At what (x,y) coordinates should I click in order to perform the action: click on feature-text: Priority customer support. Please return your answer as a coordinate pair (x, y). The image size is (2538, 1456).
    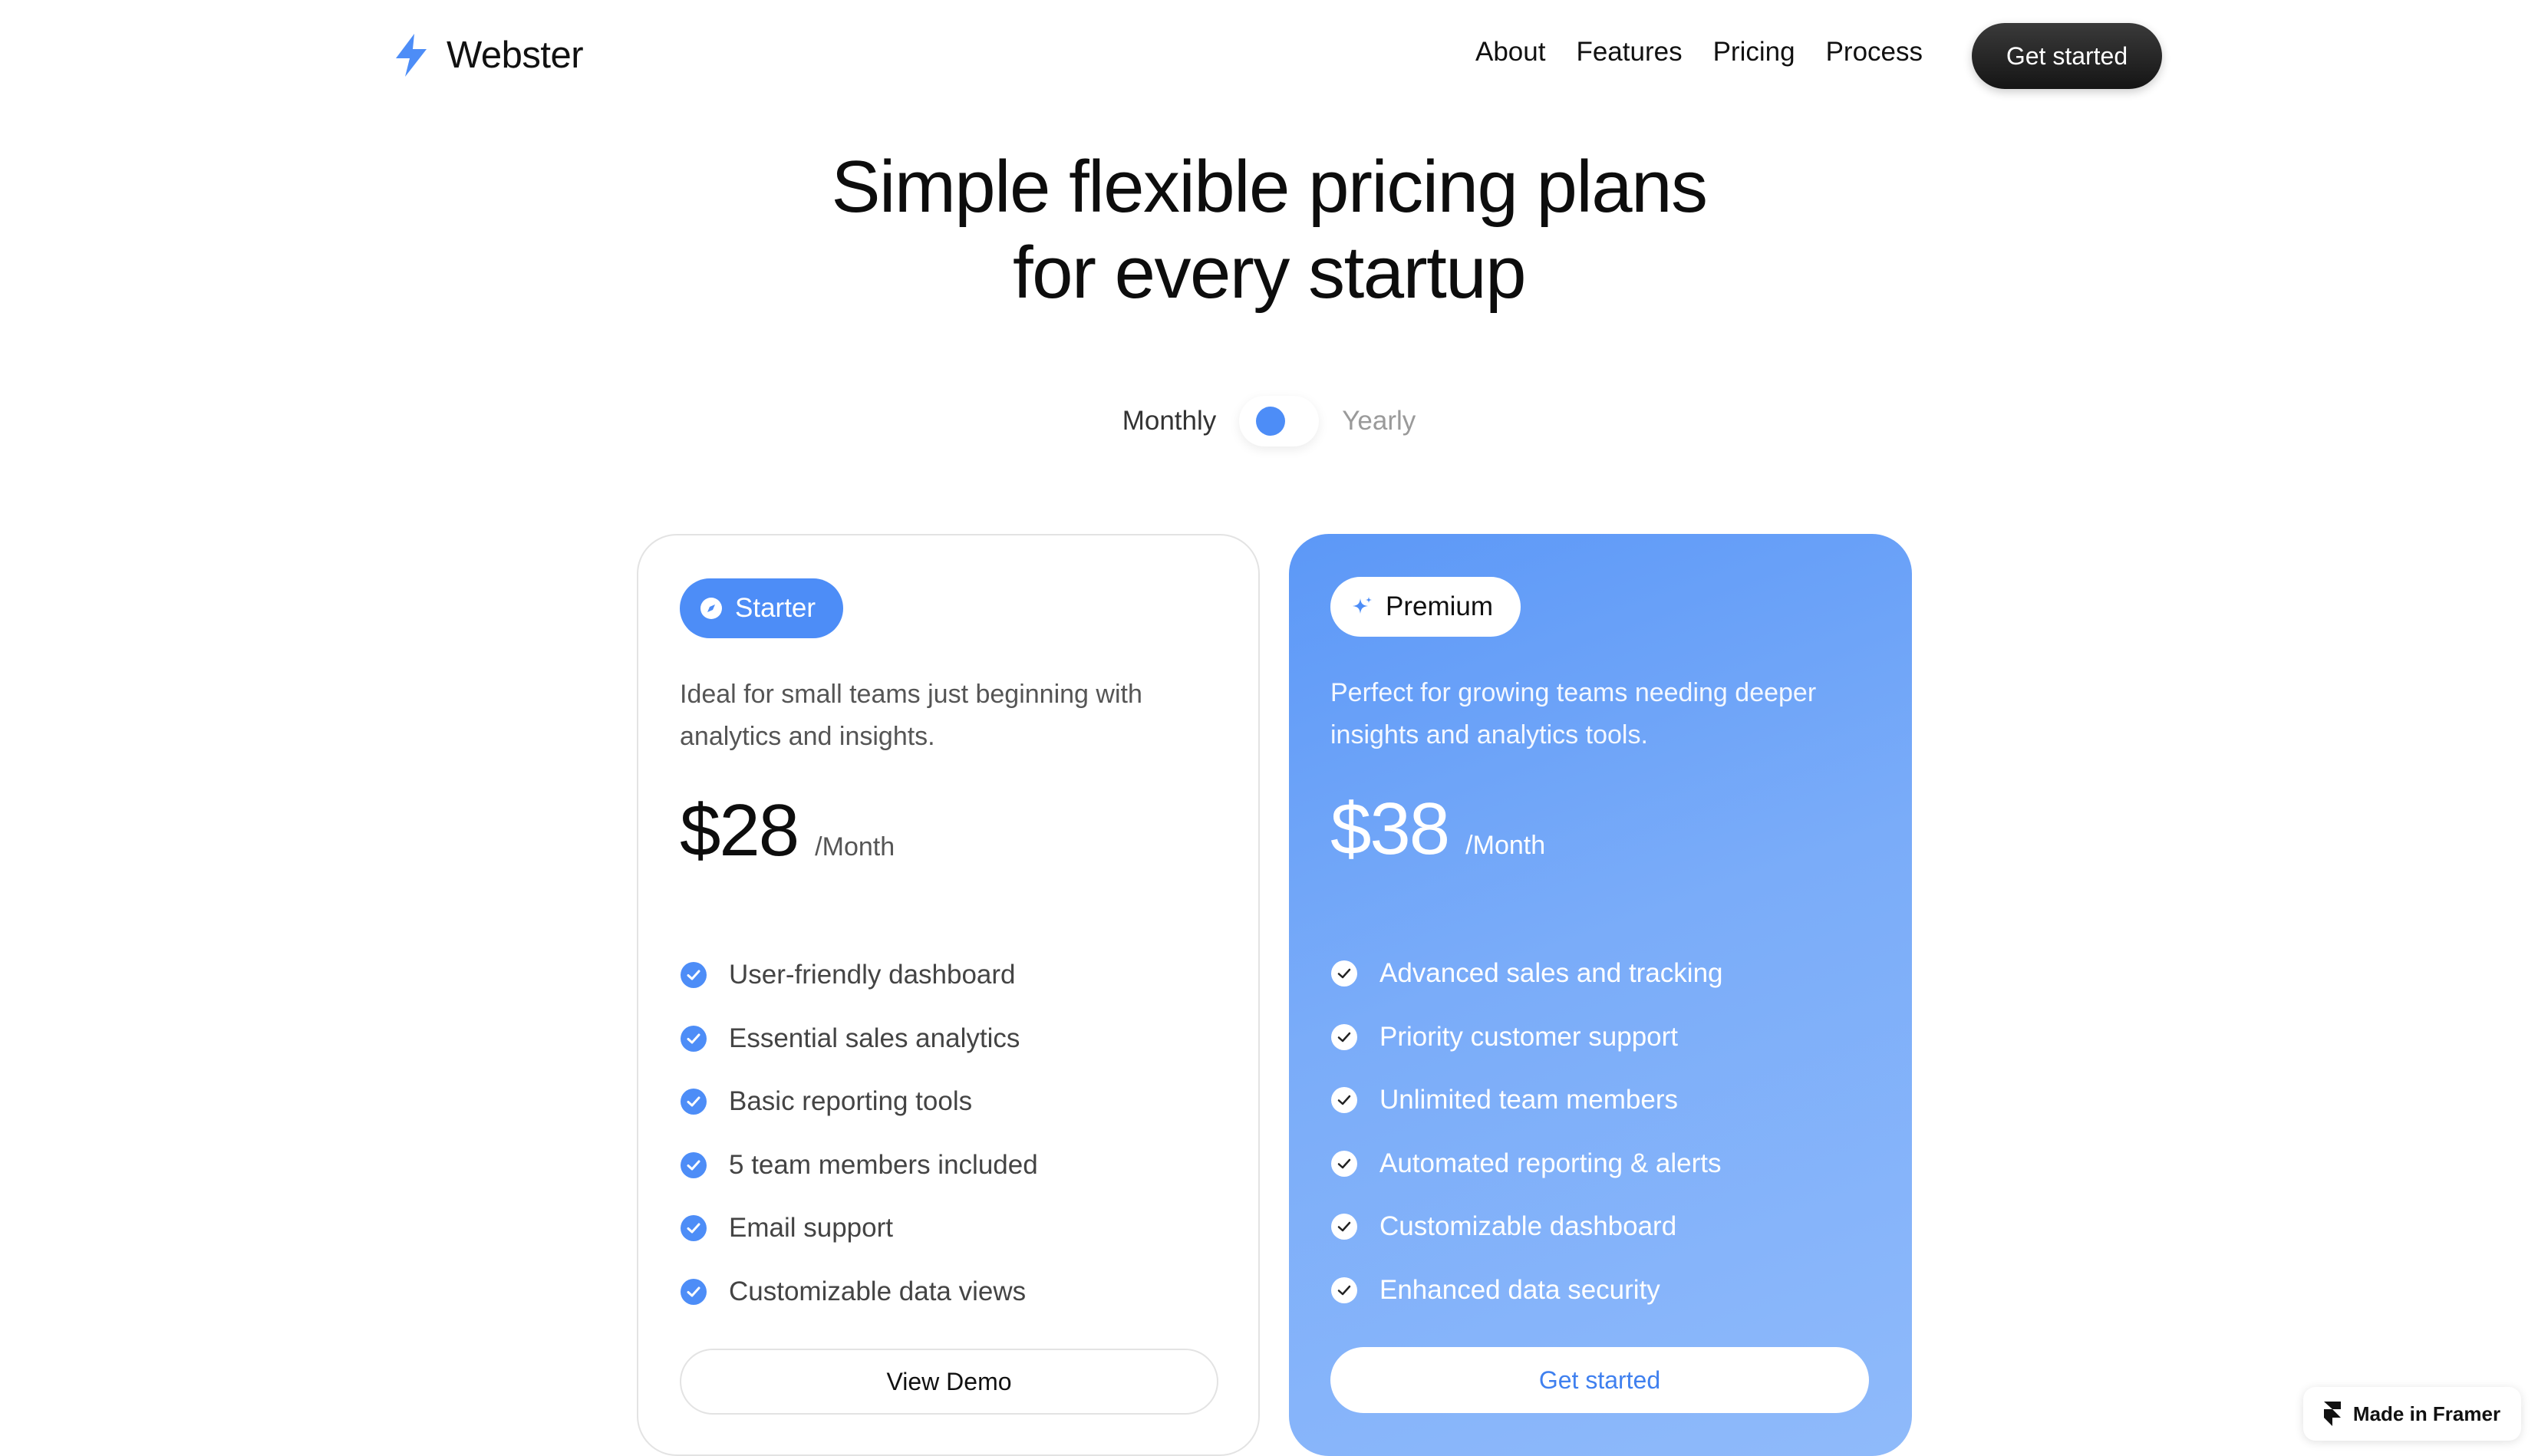
    Looking at the image, I should click on (1529, 1036).